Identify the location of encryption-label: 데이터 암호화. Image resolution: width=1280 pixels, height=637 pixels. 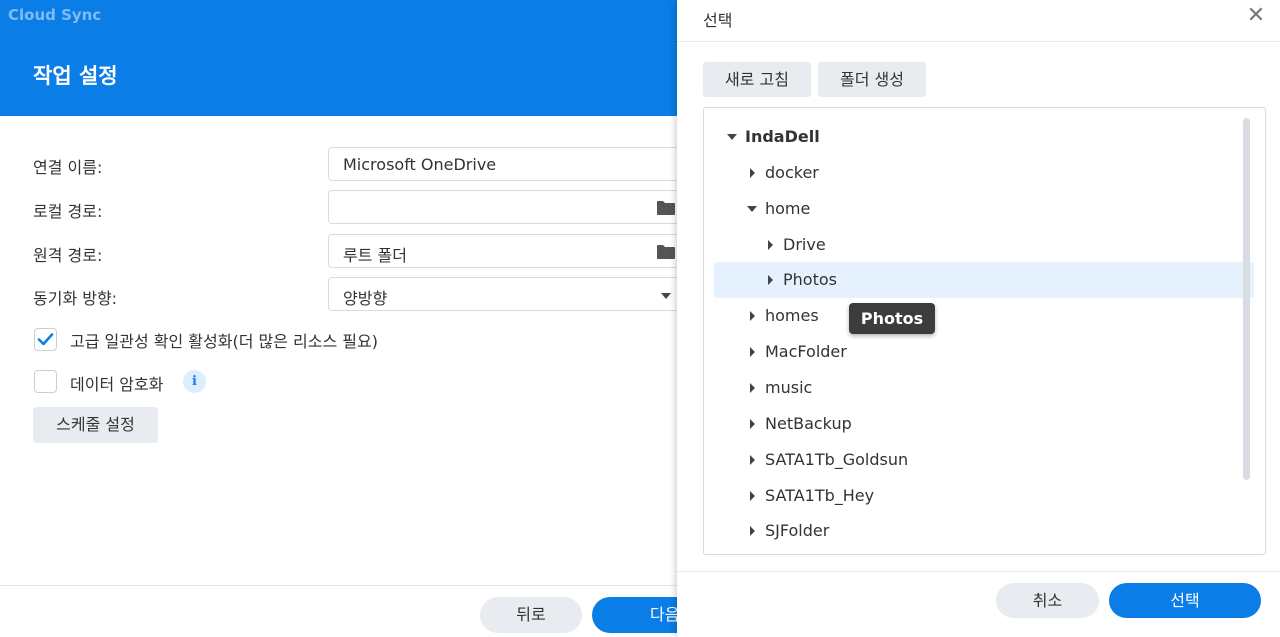
(117, 384).